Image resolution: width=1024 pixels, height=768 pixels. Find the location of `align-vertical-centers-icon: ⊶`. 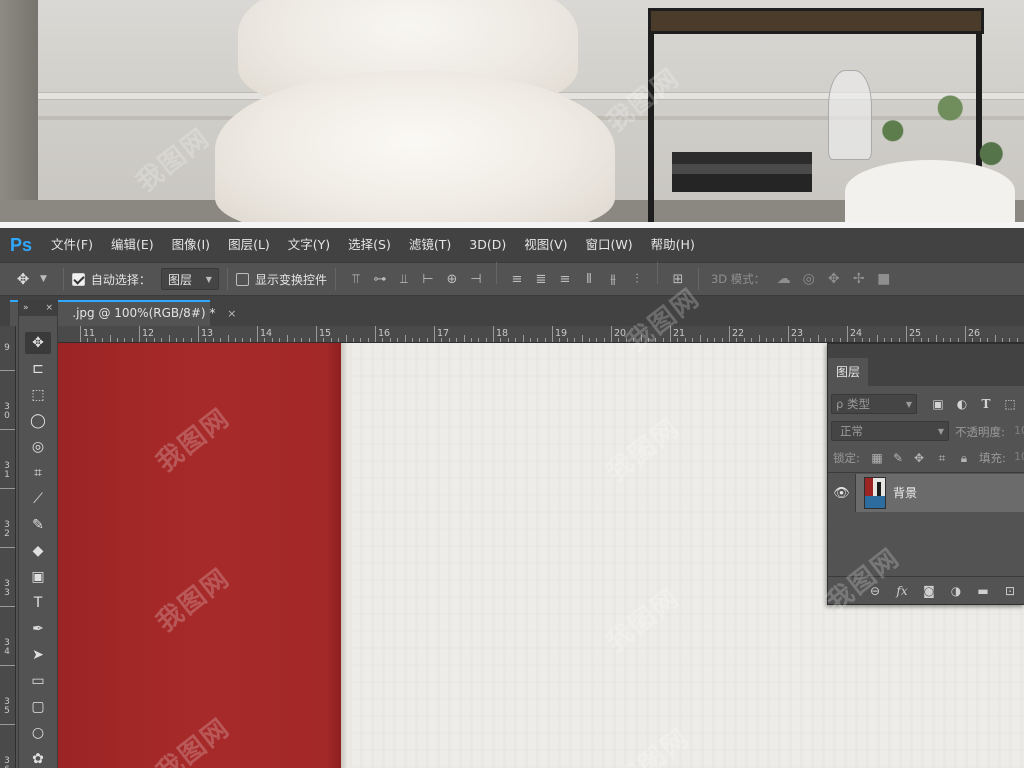

align-vertical-centers-icon: ⊶ is located at coordinates (380, 279).